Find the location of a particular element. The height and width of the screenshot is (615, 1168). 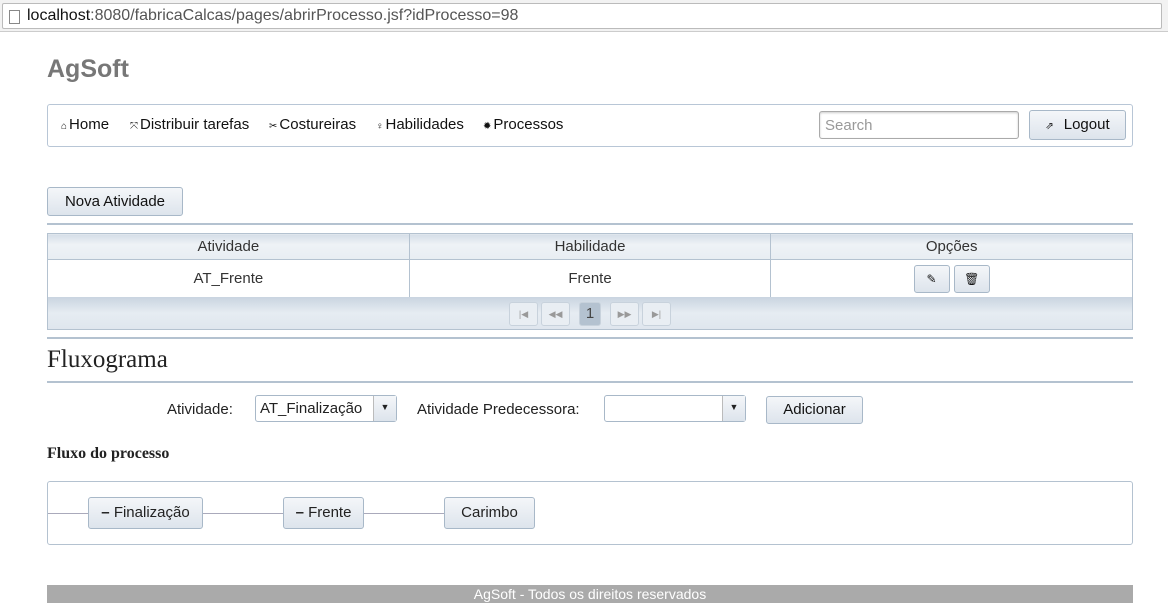

menu-item-processos: ✹ Processos is located at coordinates (523, 124).